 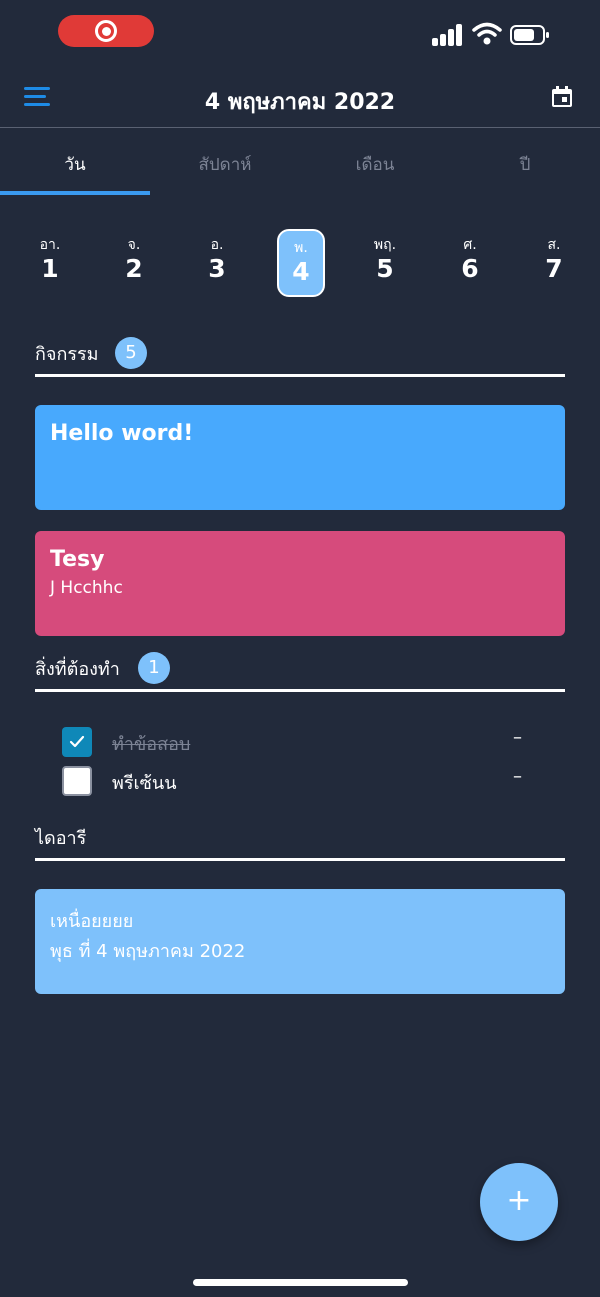 I want to click on day-sunday: อา. 1, so click(x=50, y=262).